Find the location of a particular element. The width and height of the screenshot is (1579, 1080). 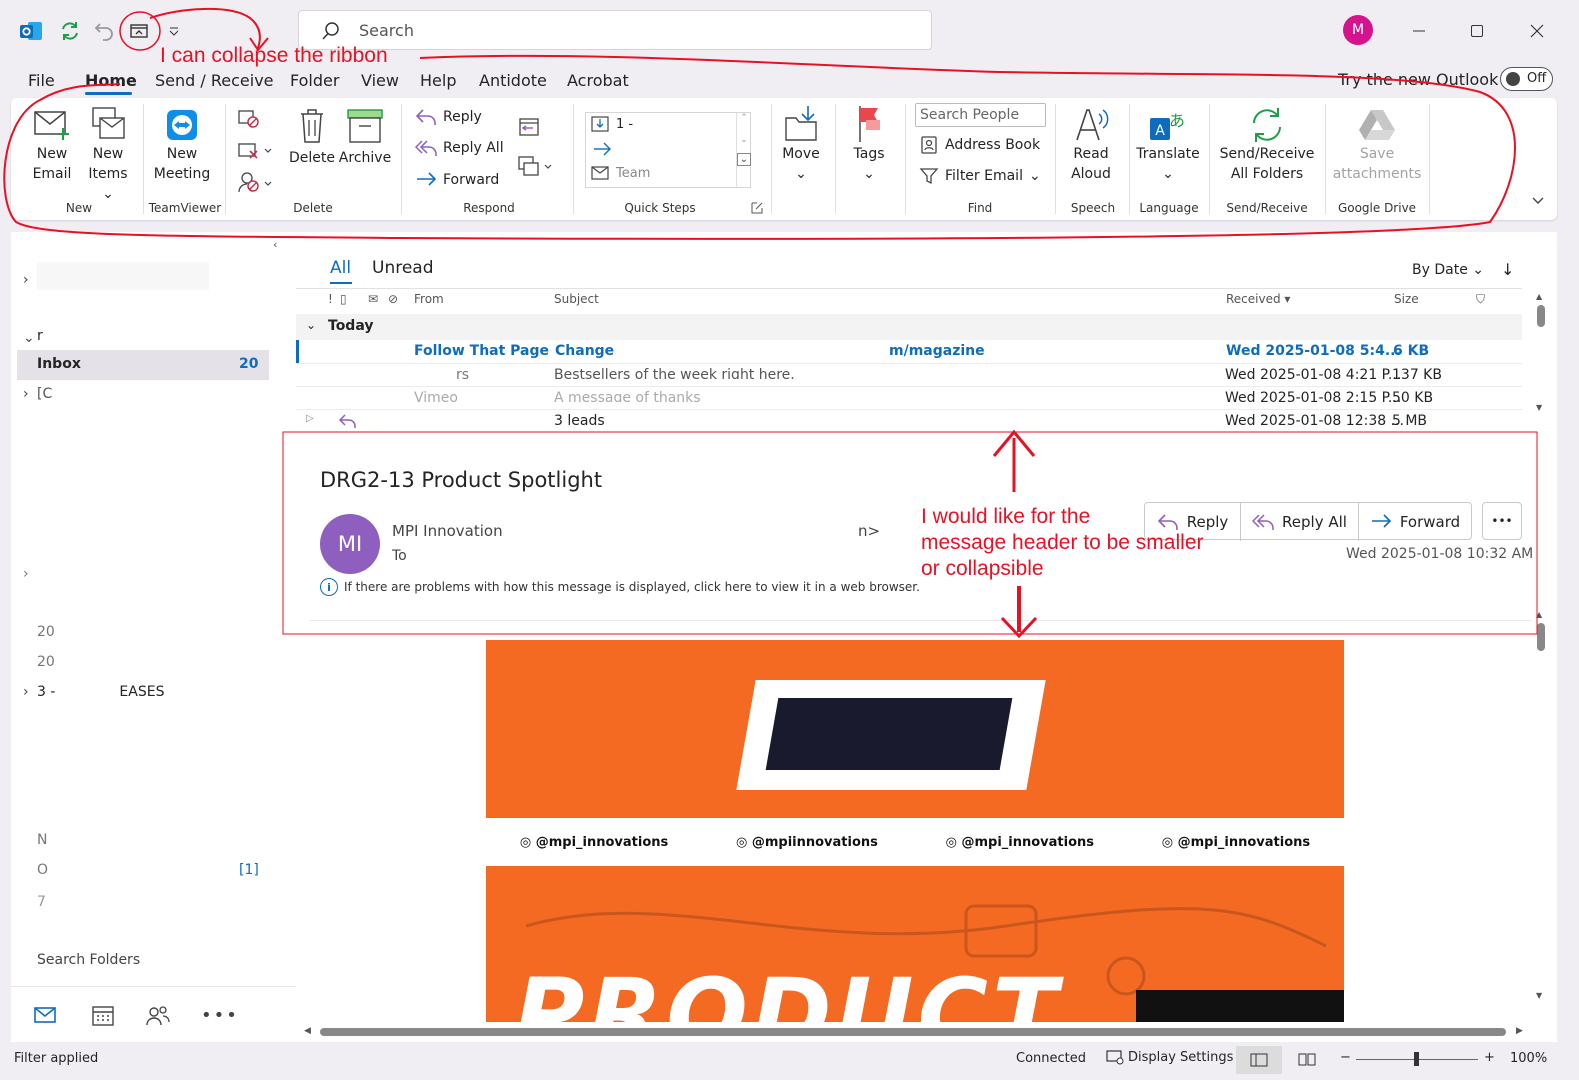

sort-direction-icon: ↓ is located at coordinates (1507, 269).